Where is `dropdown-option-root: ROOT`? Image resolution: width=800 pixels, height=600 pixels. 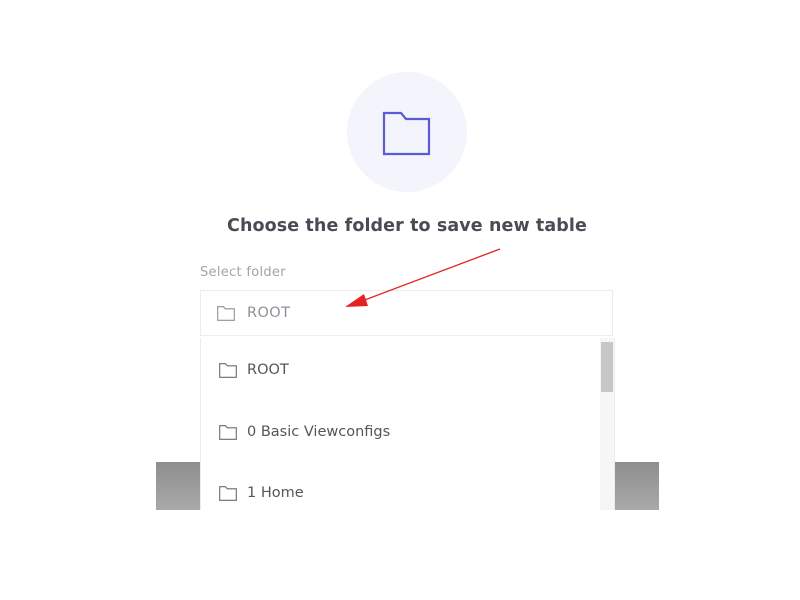
dropdown-option-root: ROOT is located at coordinates (254, 370).